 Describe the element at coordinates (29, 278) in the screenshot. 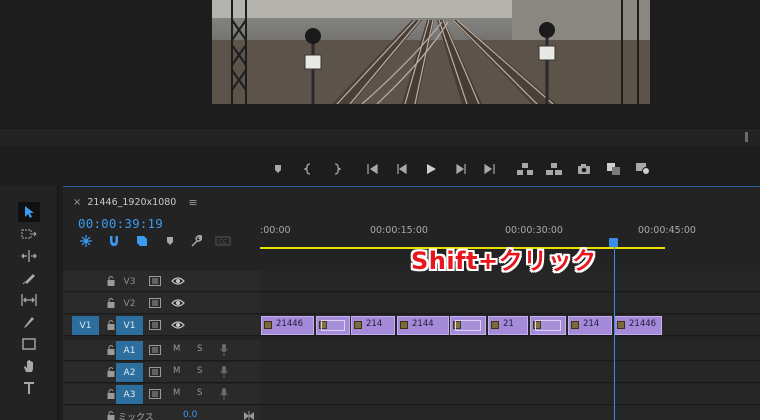

I see `razor-tool-icon` at that location.